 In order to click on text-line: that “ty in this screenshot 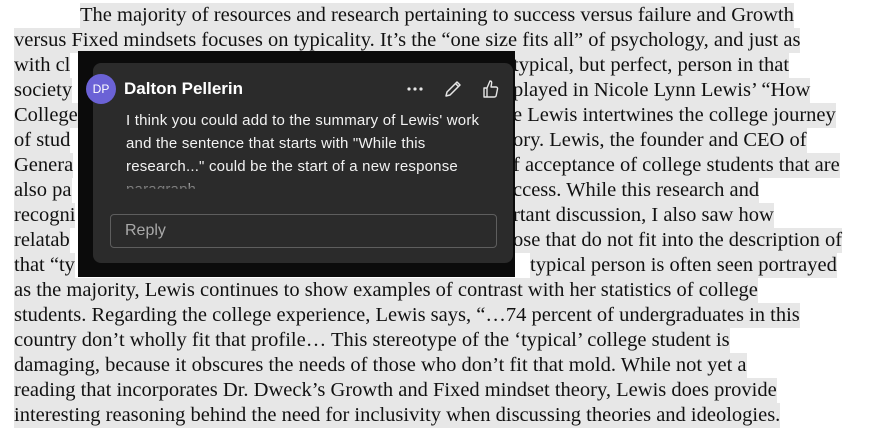, I will do `click(44, 265)`.